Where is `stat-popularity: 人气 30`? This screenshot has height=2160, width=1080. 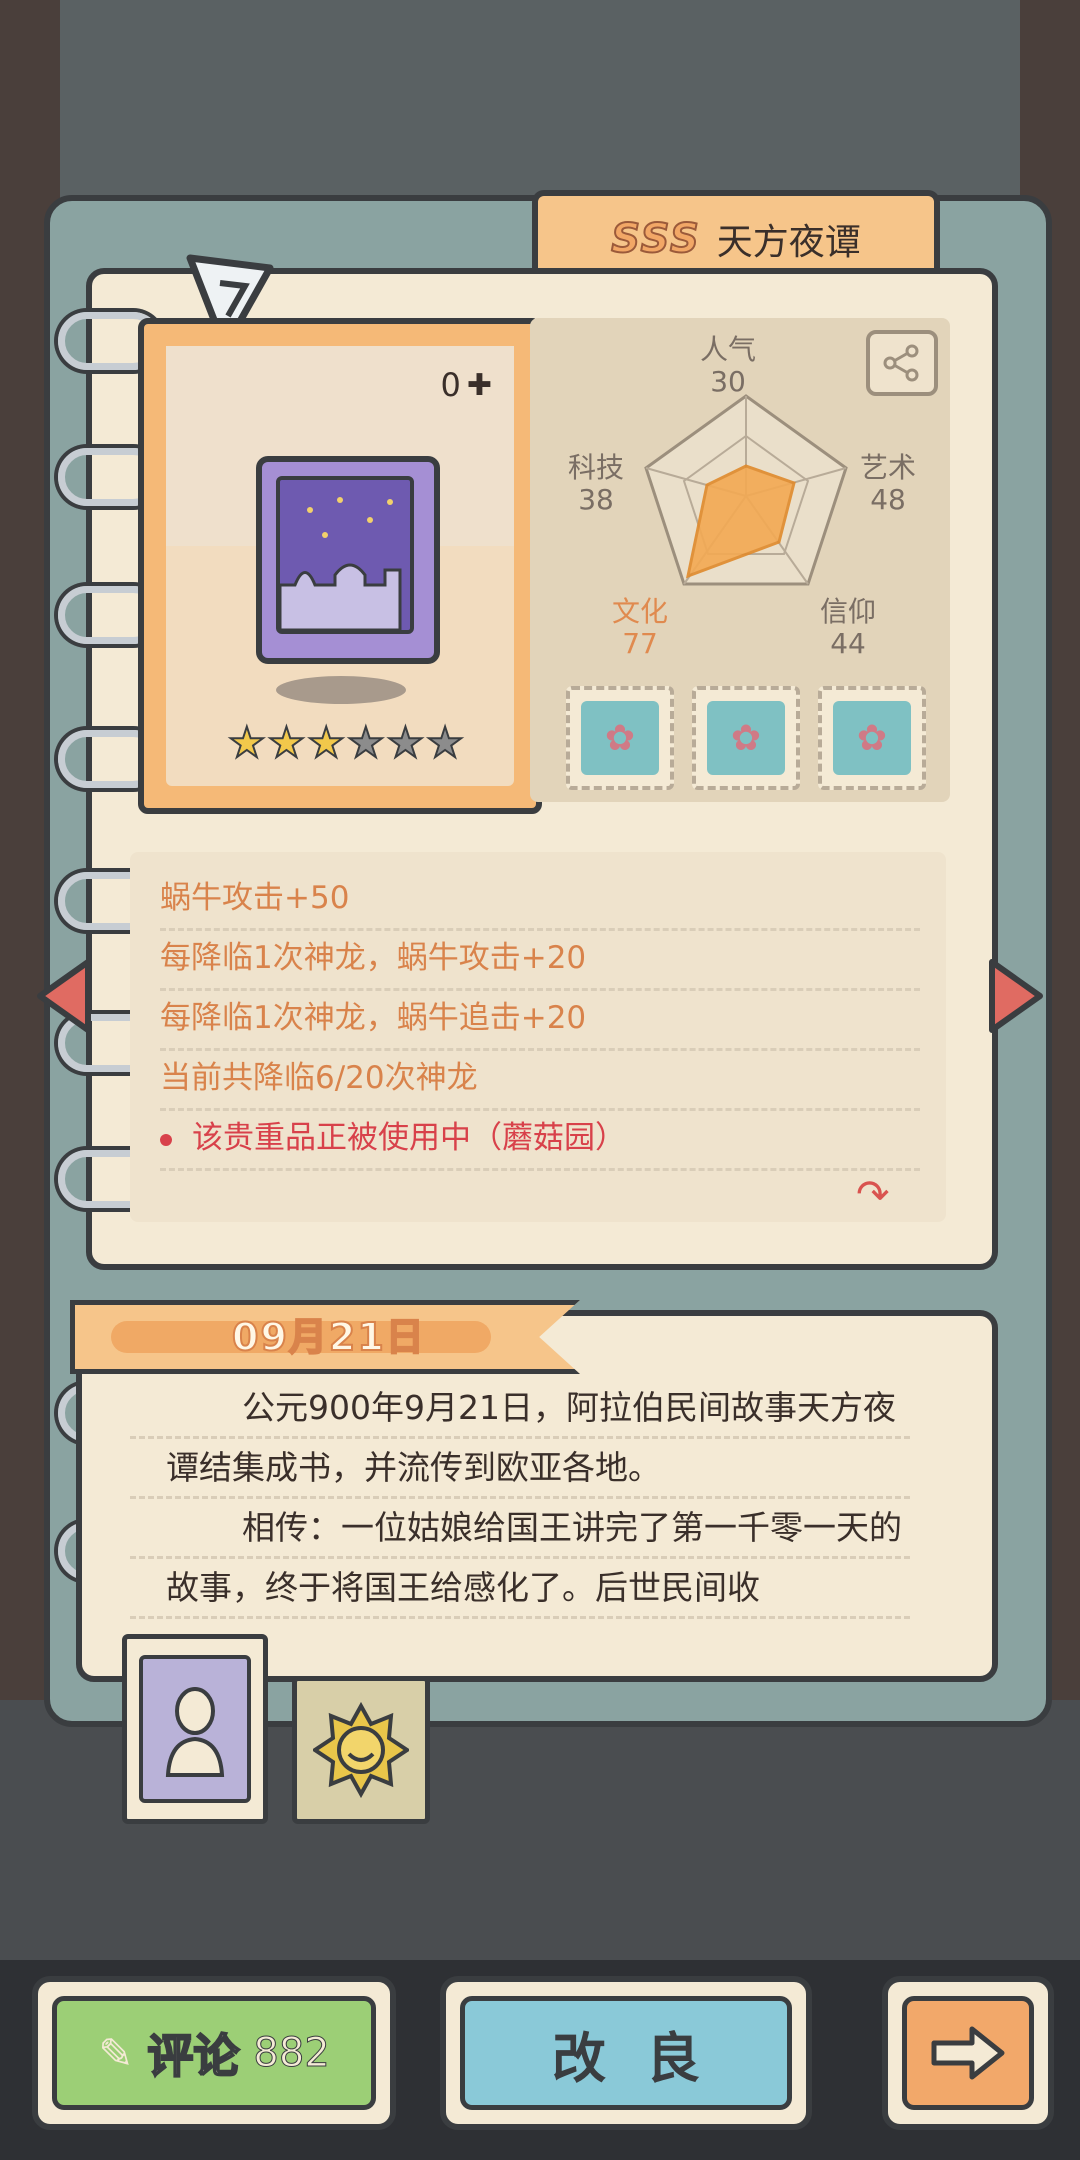
stat-popularity: 人气 30 is located at coordinates (728, 365).